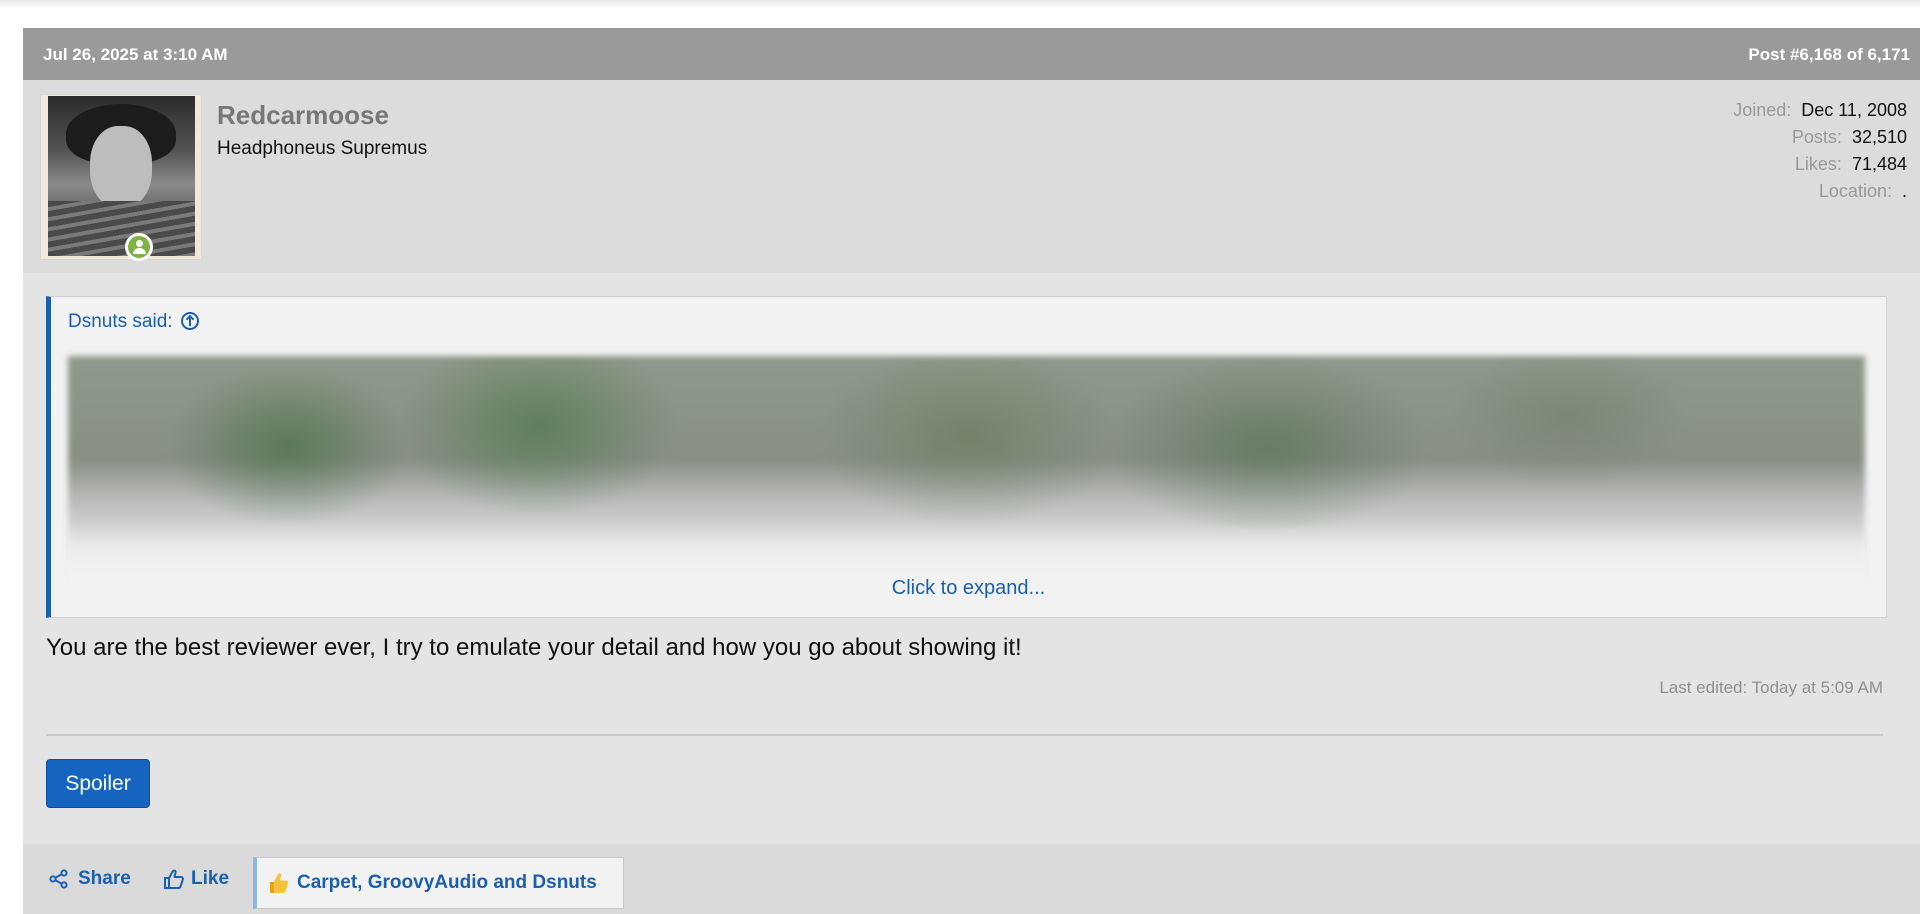 The image size is (1920, 914). I want to click on post-date: Jul 26, 2025 at 3:10 AM, so click(135, 55).